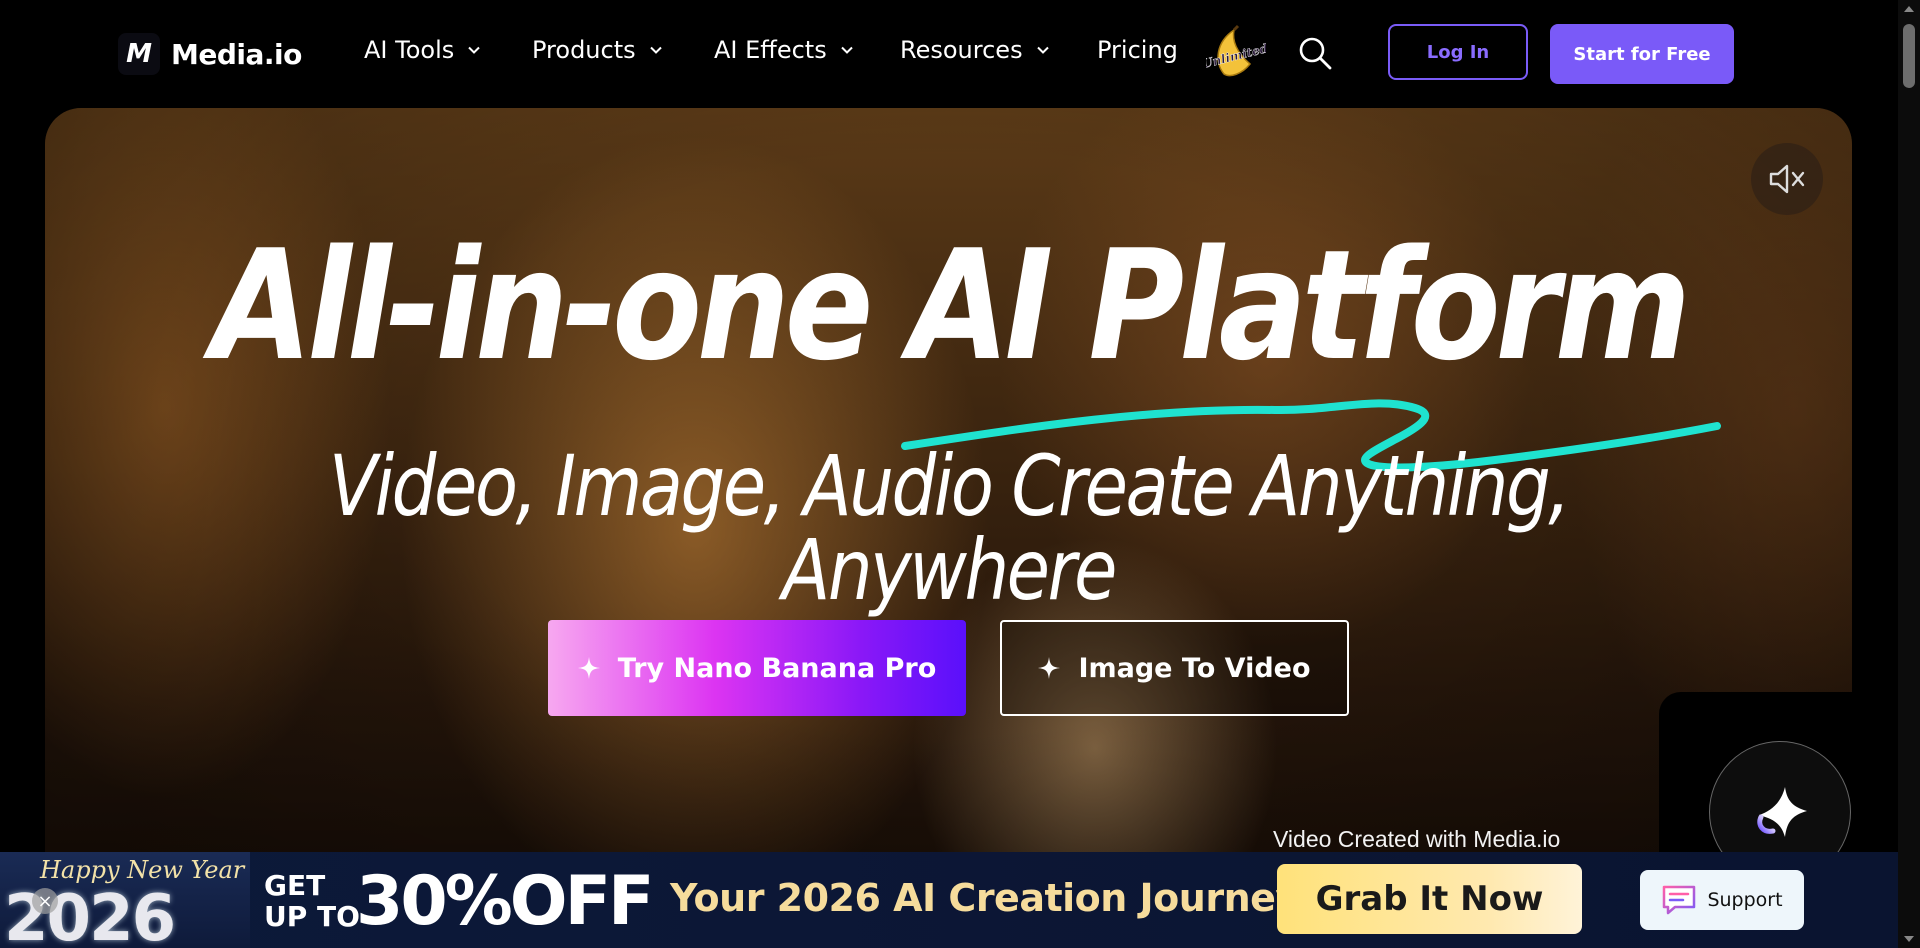  I want to click on cta-label: Image To Video, so click(1194, 668).